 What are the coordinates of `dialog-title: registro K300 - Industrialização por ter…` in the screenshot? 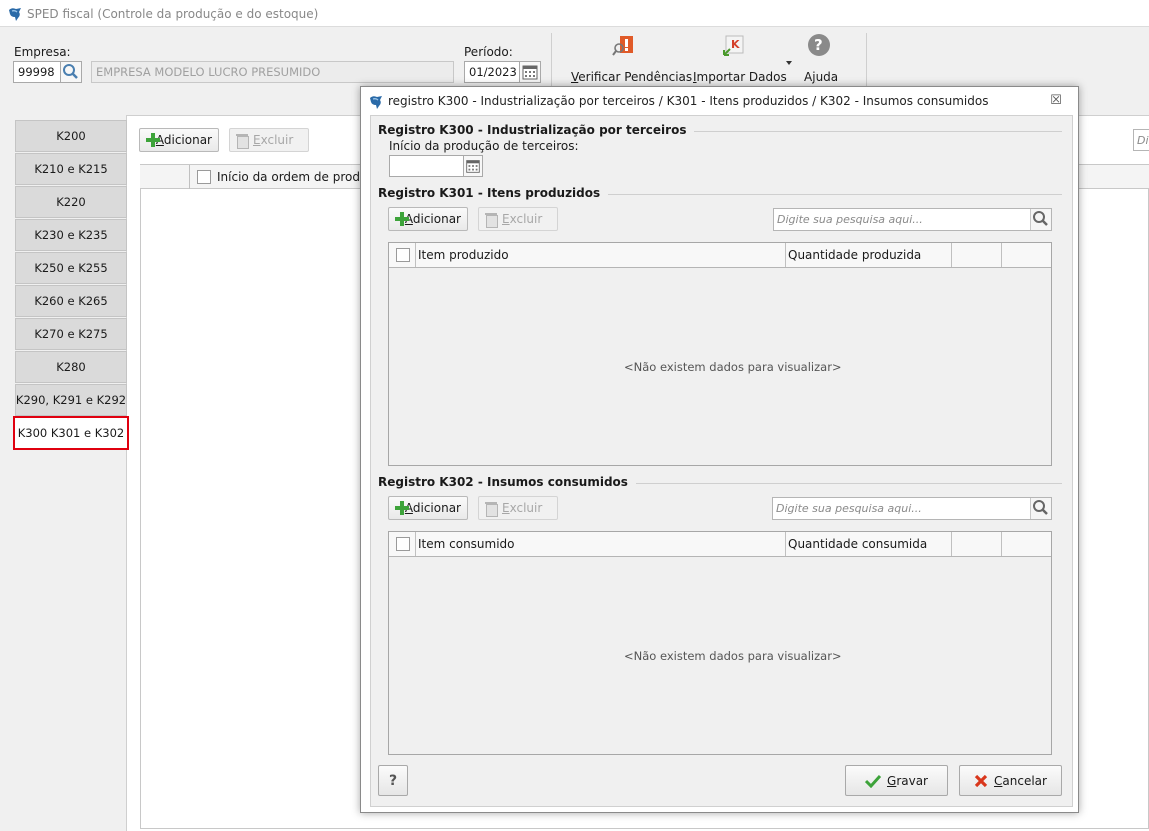 It's located at (688, 101).